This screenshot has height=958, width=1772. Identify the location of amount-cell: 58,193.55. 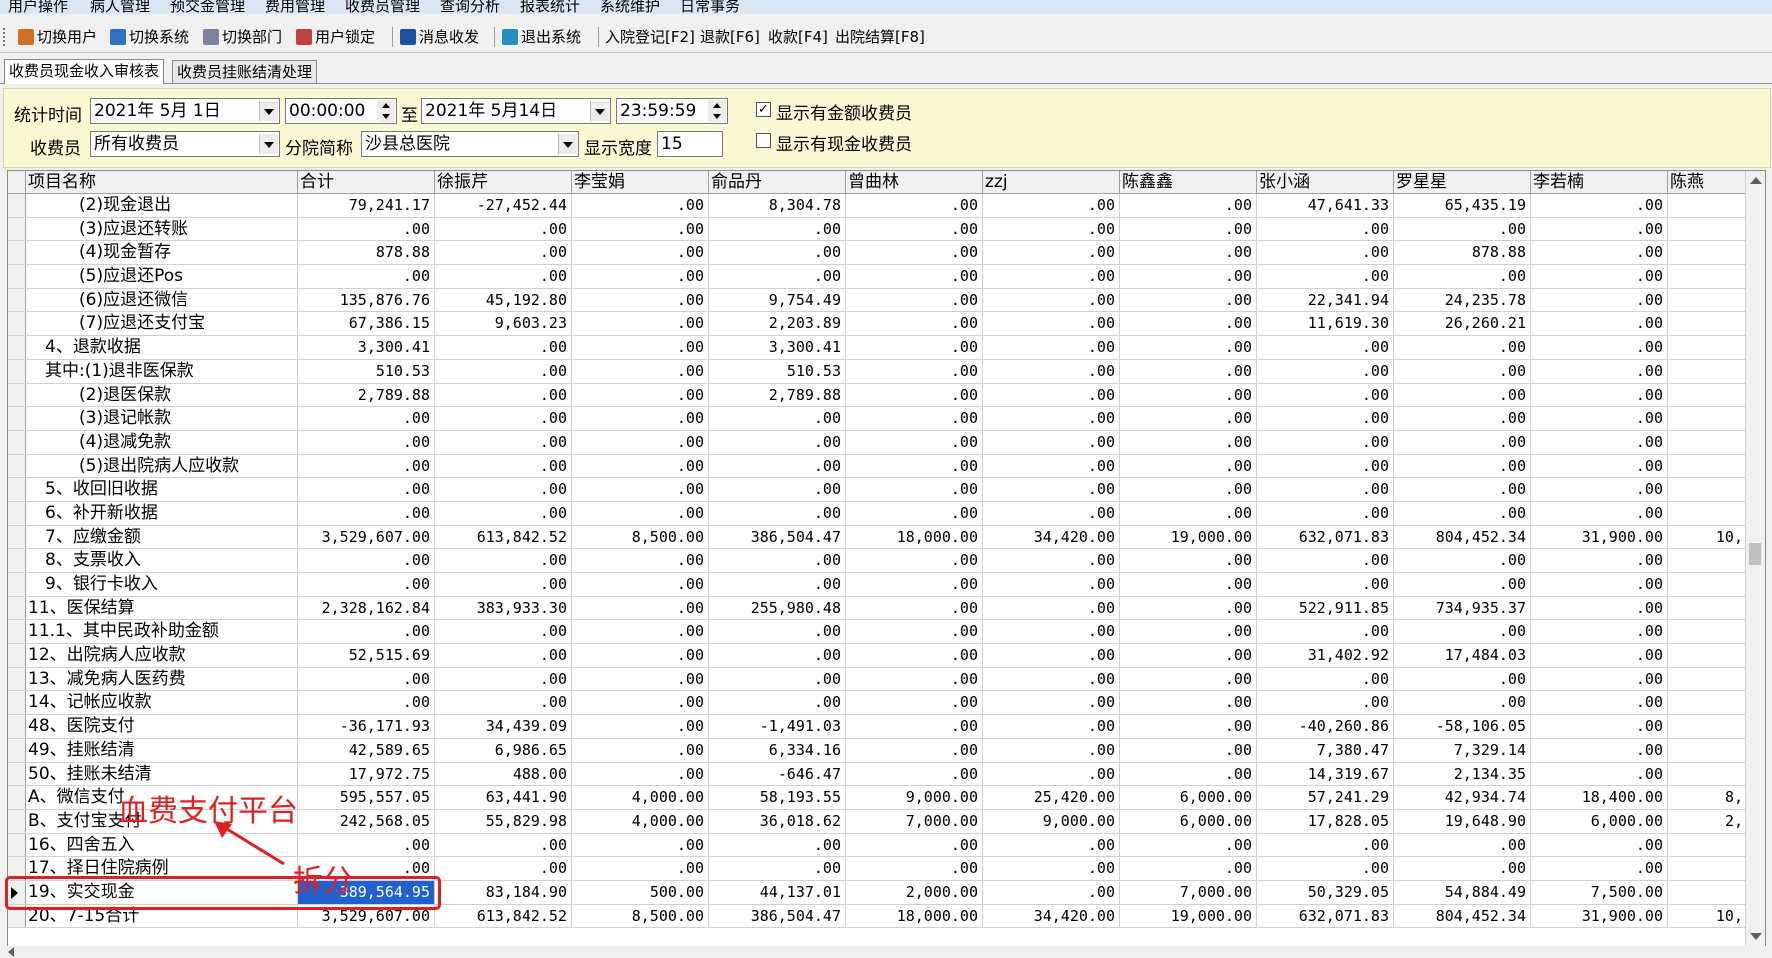
(777, 797).